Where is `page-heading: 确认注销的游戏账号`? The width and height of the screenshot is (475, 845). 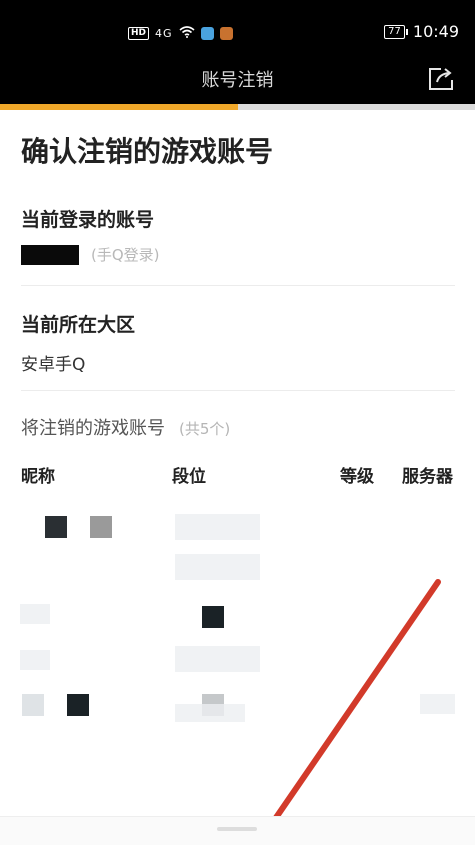
page-heading: 确认注销的游戏账号 is located at coordinates (147, 151).